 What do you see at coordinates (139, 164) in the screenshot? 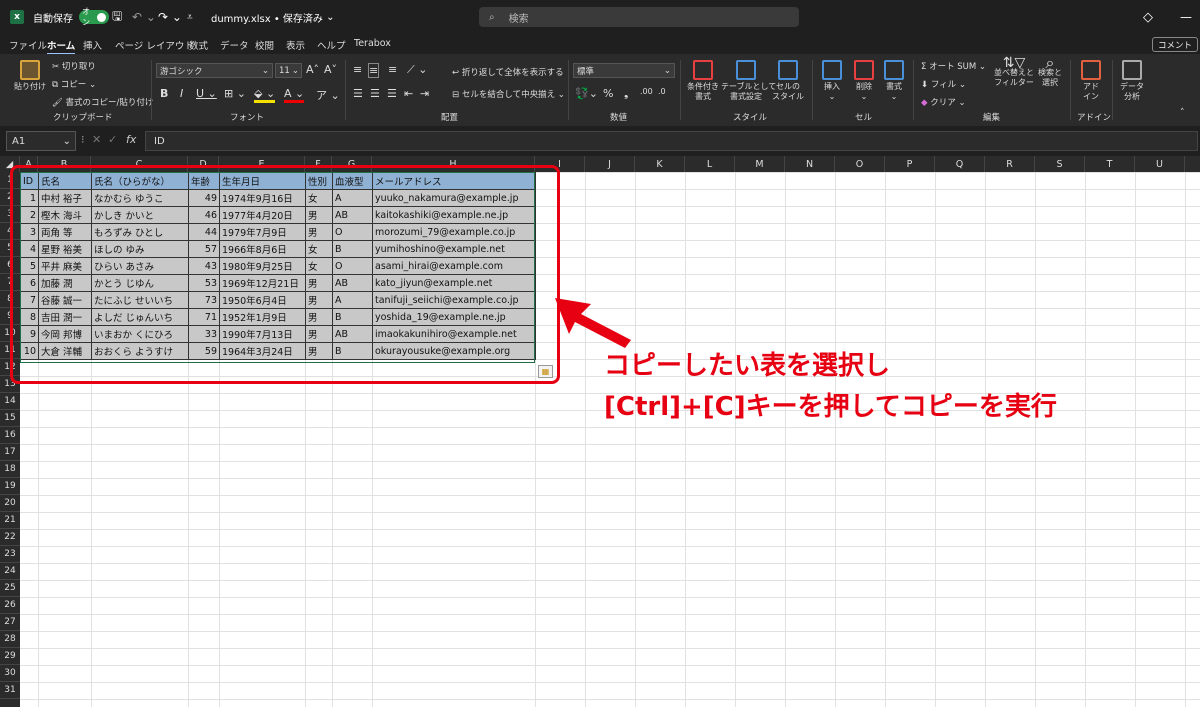
I see `column-header: C` at bounding box center [139, 164].